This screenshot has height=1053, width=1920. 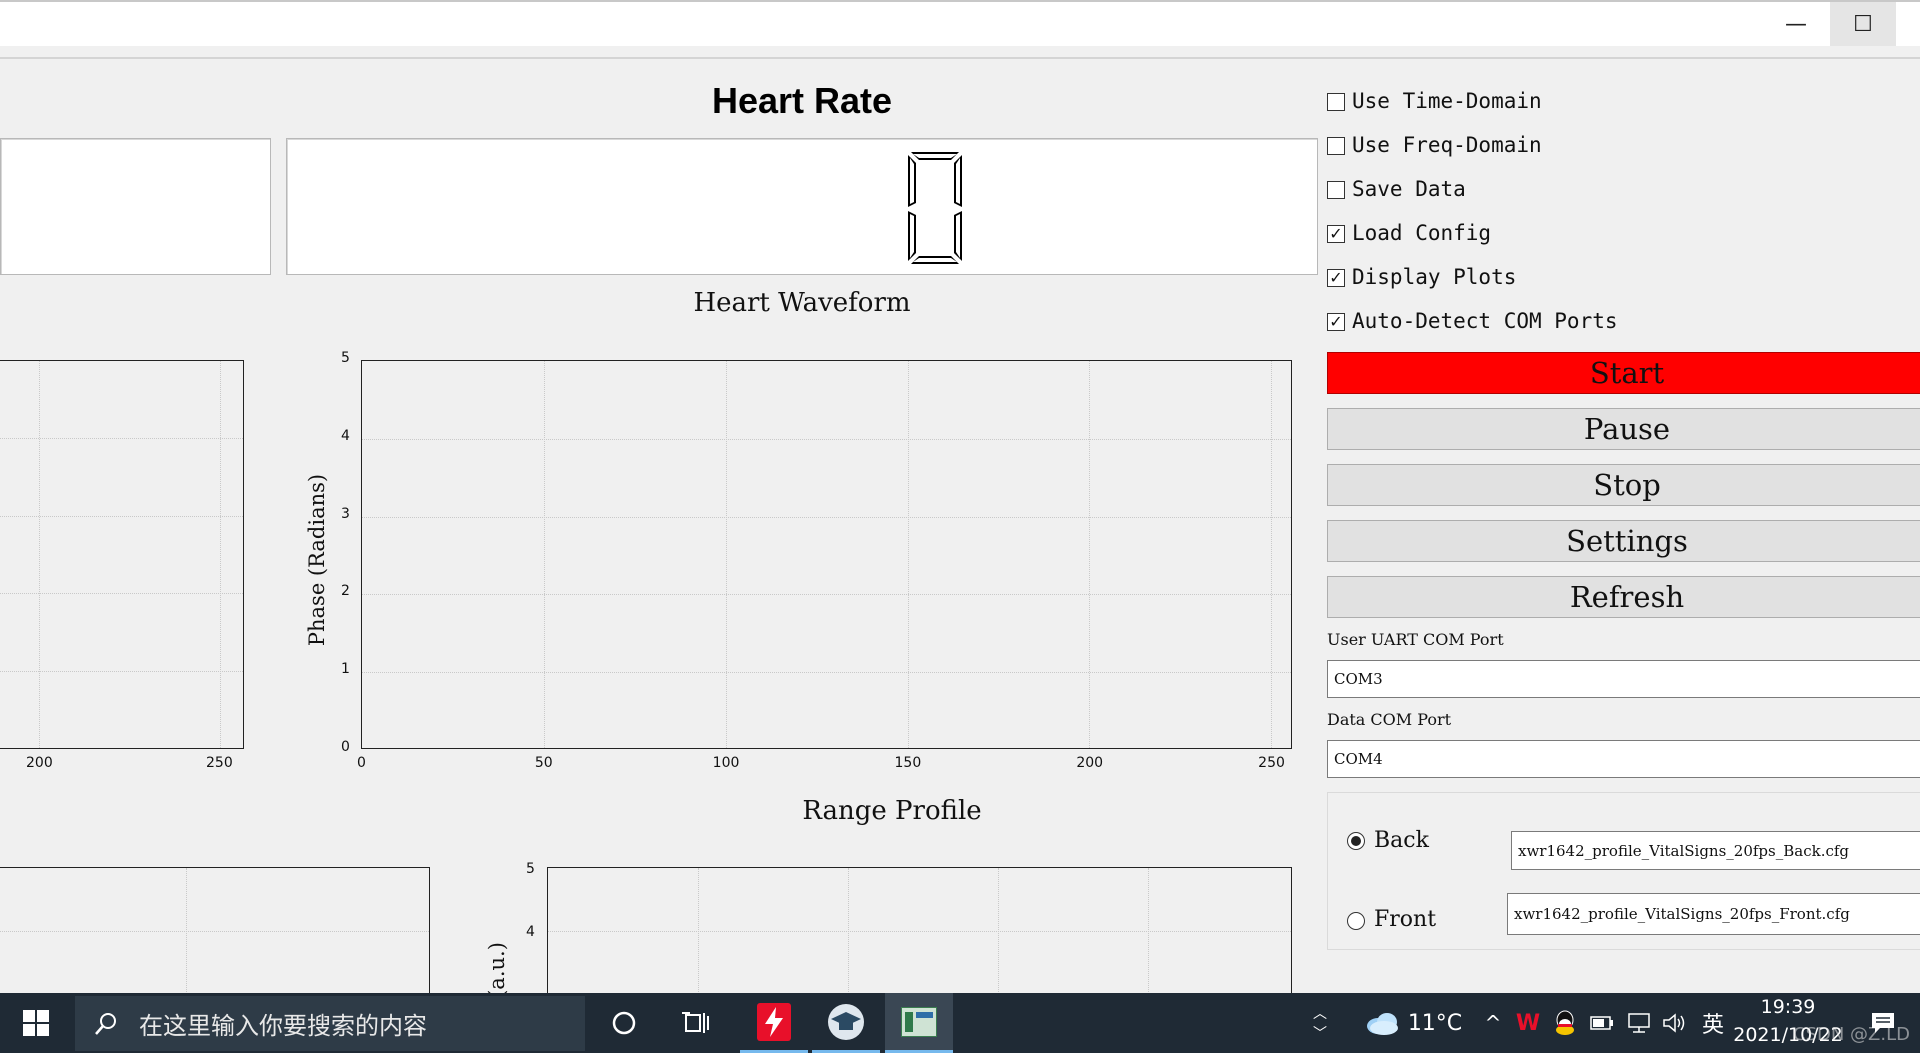 I want to click on windows-logo-icon, so click(x=36, y=1023).